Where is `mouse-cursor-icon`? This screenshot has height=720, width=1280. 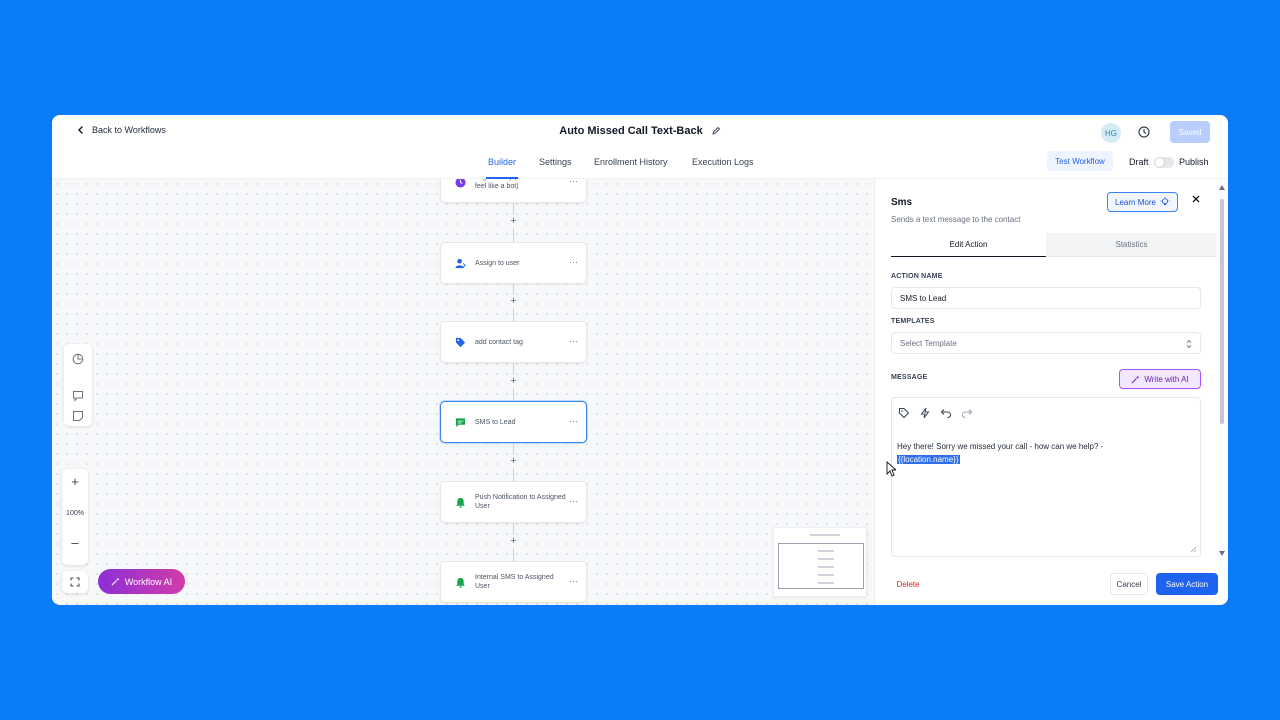 mouse-cursor-icon is located at coordinates (891, 469).